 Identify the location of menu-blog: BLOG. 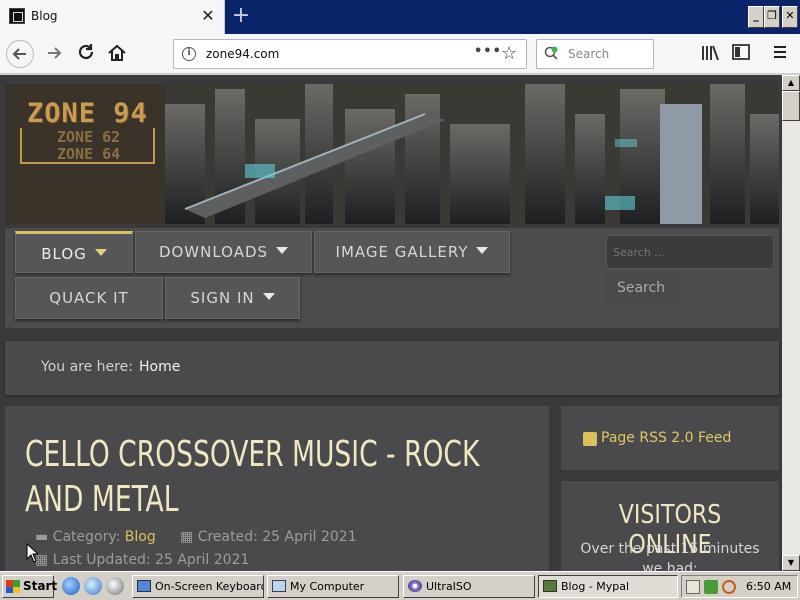
(74, 252).